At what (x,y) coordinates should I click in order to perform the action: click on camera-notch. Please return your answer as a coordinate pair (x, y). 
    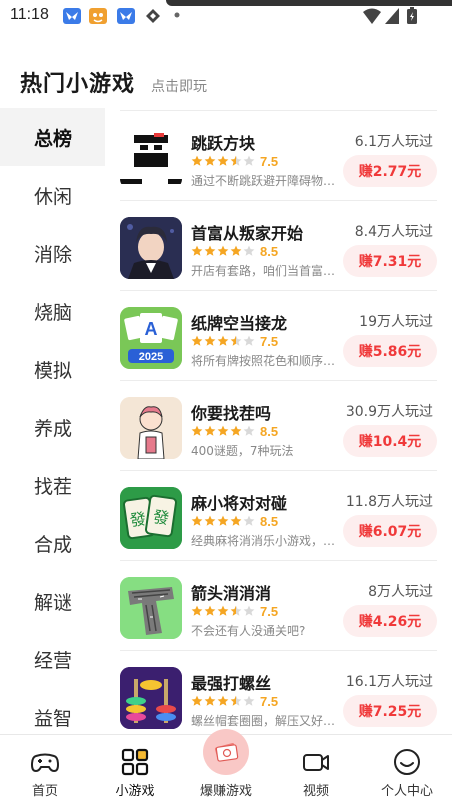
    Looking at the image, I should click on (309, 3).